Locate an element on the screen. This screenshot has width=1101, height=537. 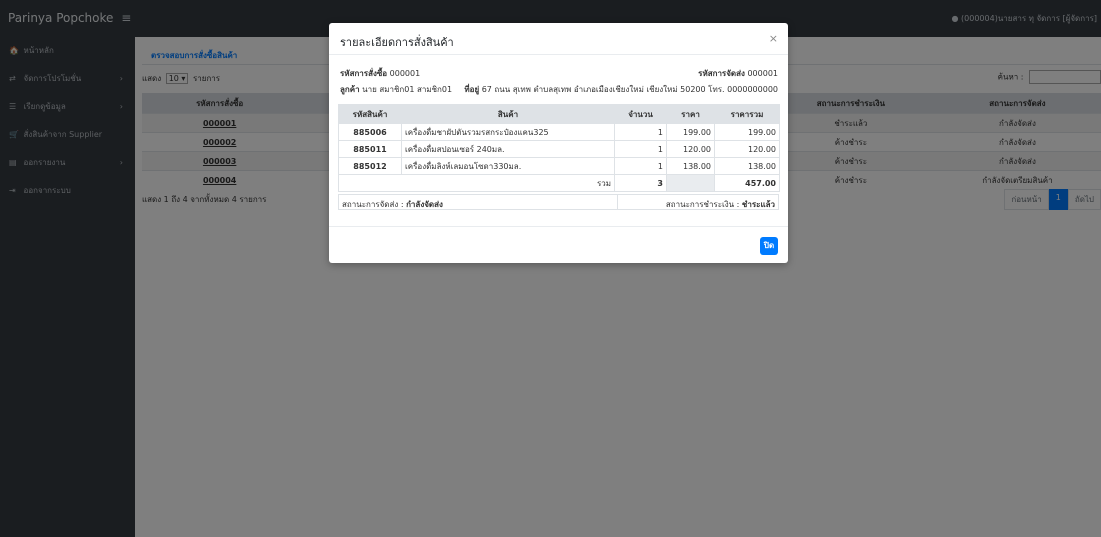
sum-total: 457.00 is located at coordinates (747, 183).